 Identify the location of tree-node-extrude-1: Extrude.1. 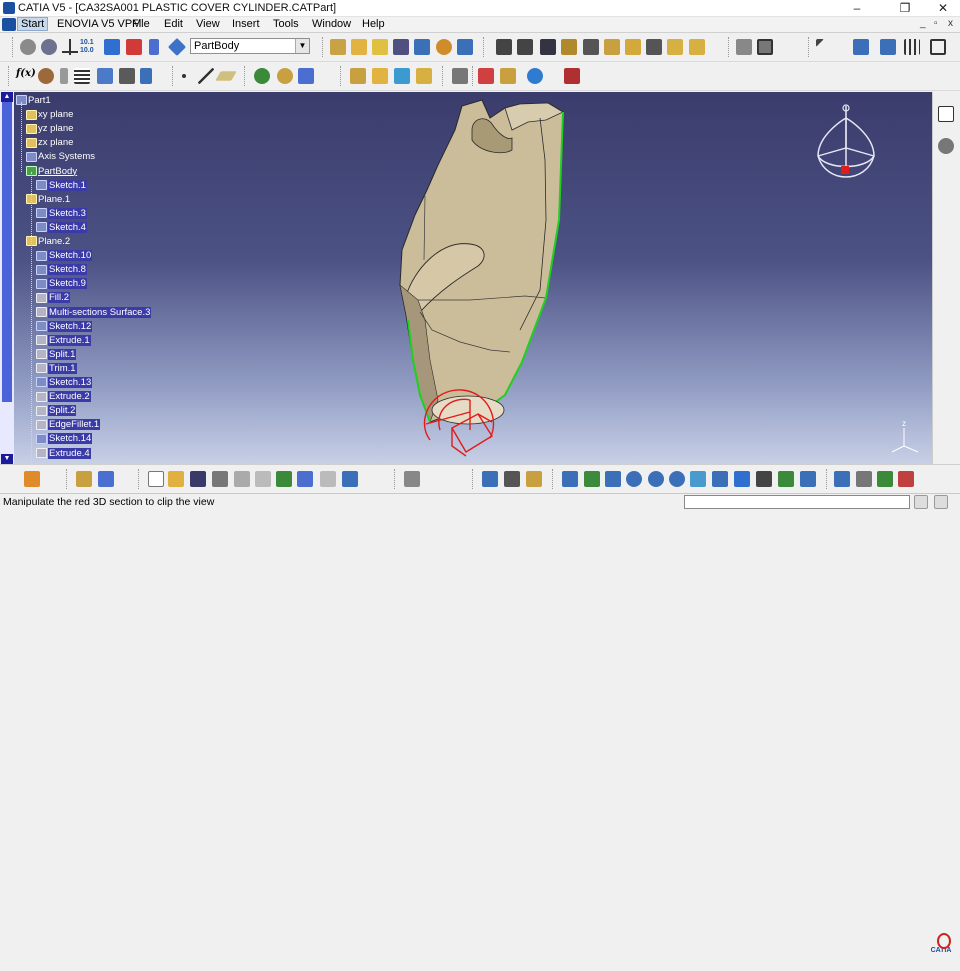
(63, 340).